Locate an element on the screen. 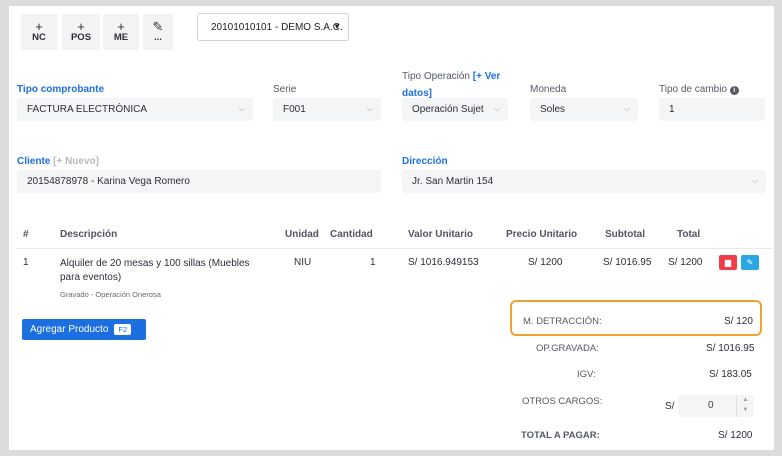 The width and height of the screenshot is (782, 456). trash-icon: ▆ is located at coordinates (728, 262).